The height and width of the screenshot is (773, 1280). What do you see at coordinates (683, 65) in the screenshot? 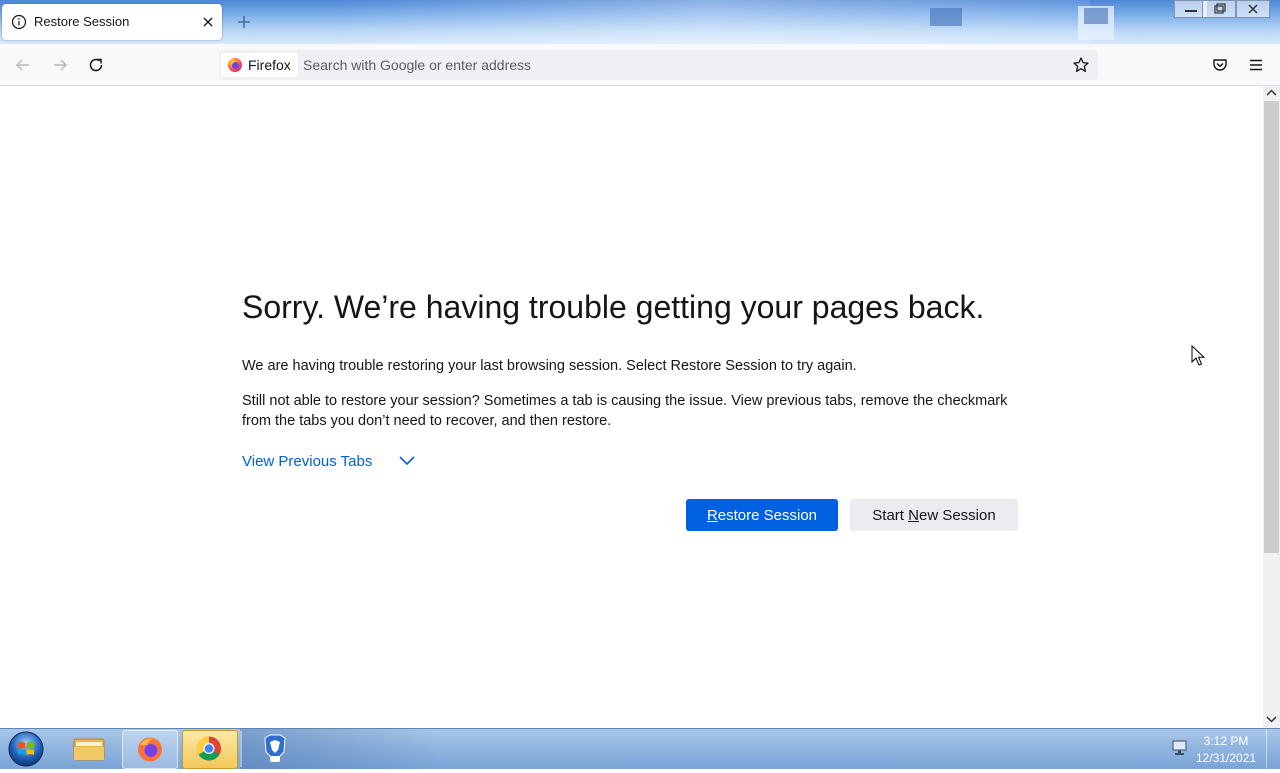
I see `url-input` at bounding box center [683, 65].